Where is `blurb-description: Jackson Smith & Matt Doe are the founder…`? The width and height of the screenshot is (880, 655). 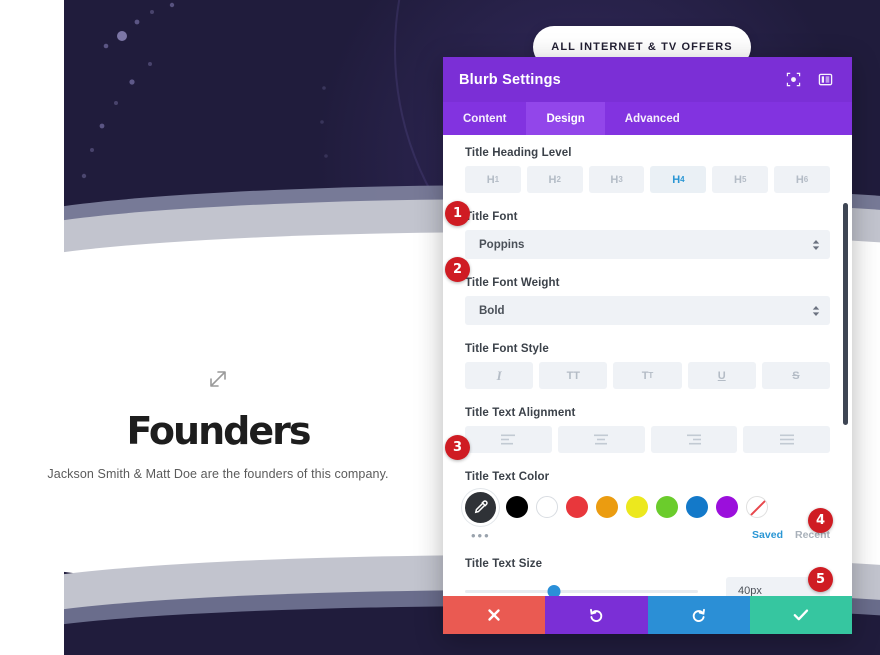
blurb-description: Jackson Smith & Matt Doe are the founder… is located at coordinates (218, 474).